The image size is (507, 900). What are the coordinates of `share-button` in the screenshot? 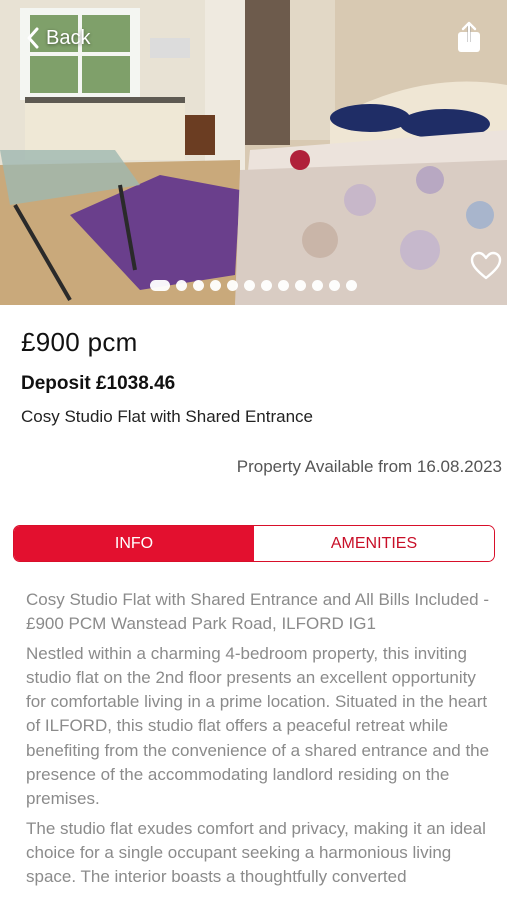 It's located at (469, 37).